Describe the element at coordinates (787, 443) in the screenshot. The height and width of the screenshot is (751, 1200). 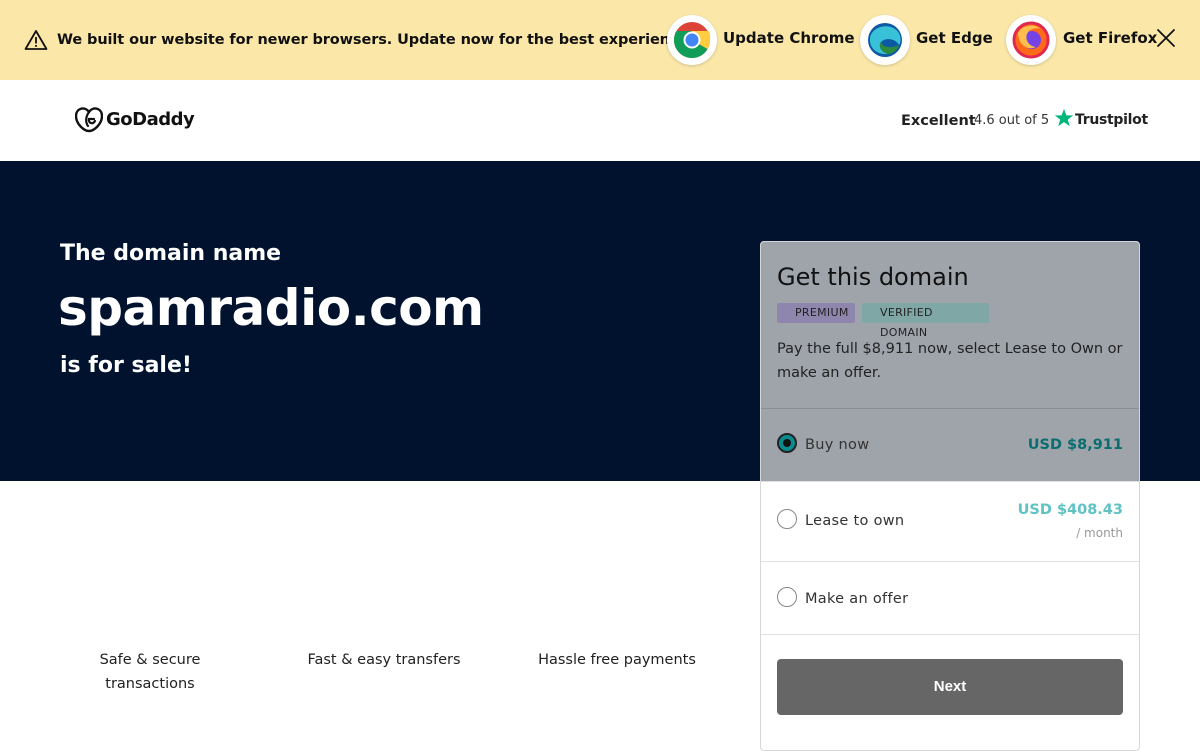
I see `buy-now-radio` at that location.